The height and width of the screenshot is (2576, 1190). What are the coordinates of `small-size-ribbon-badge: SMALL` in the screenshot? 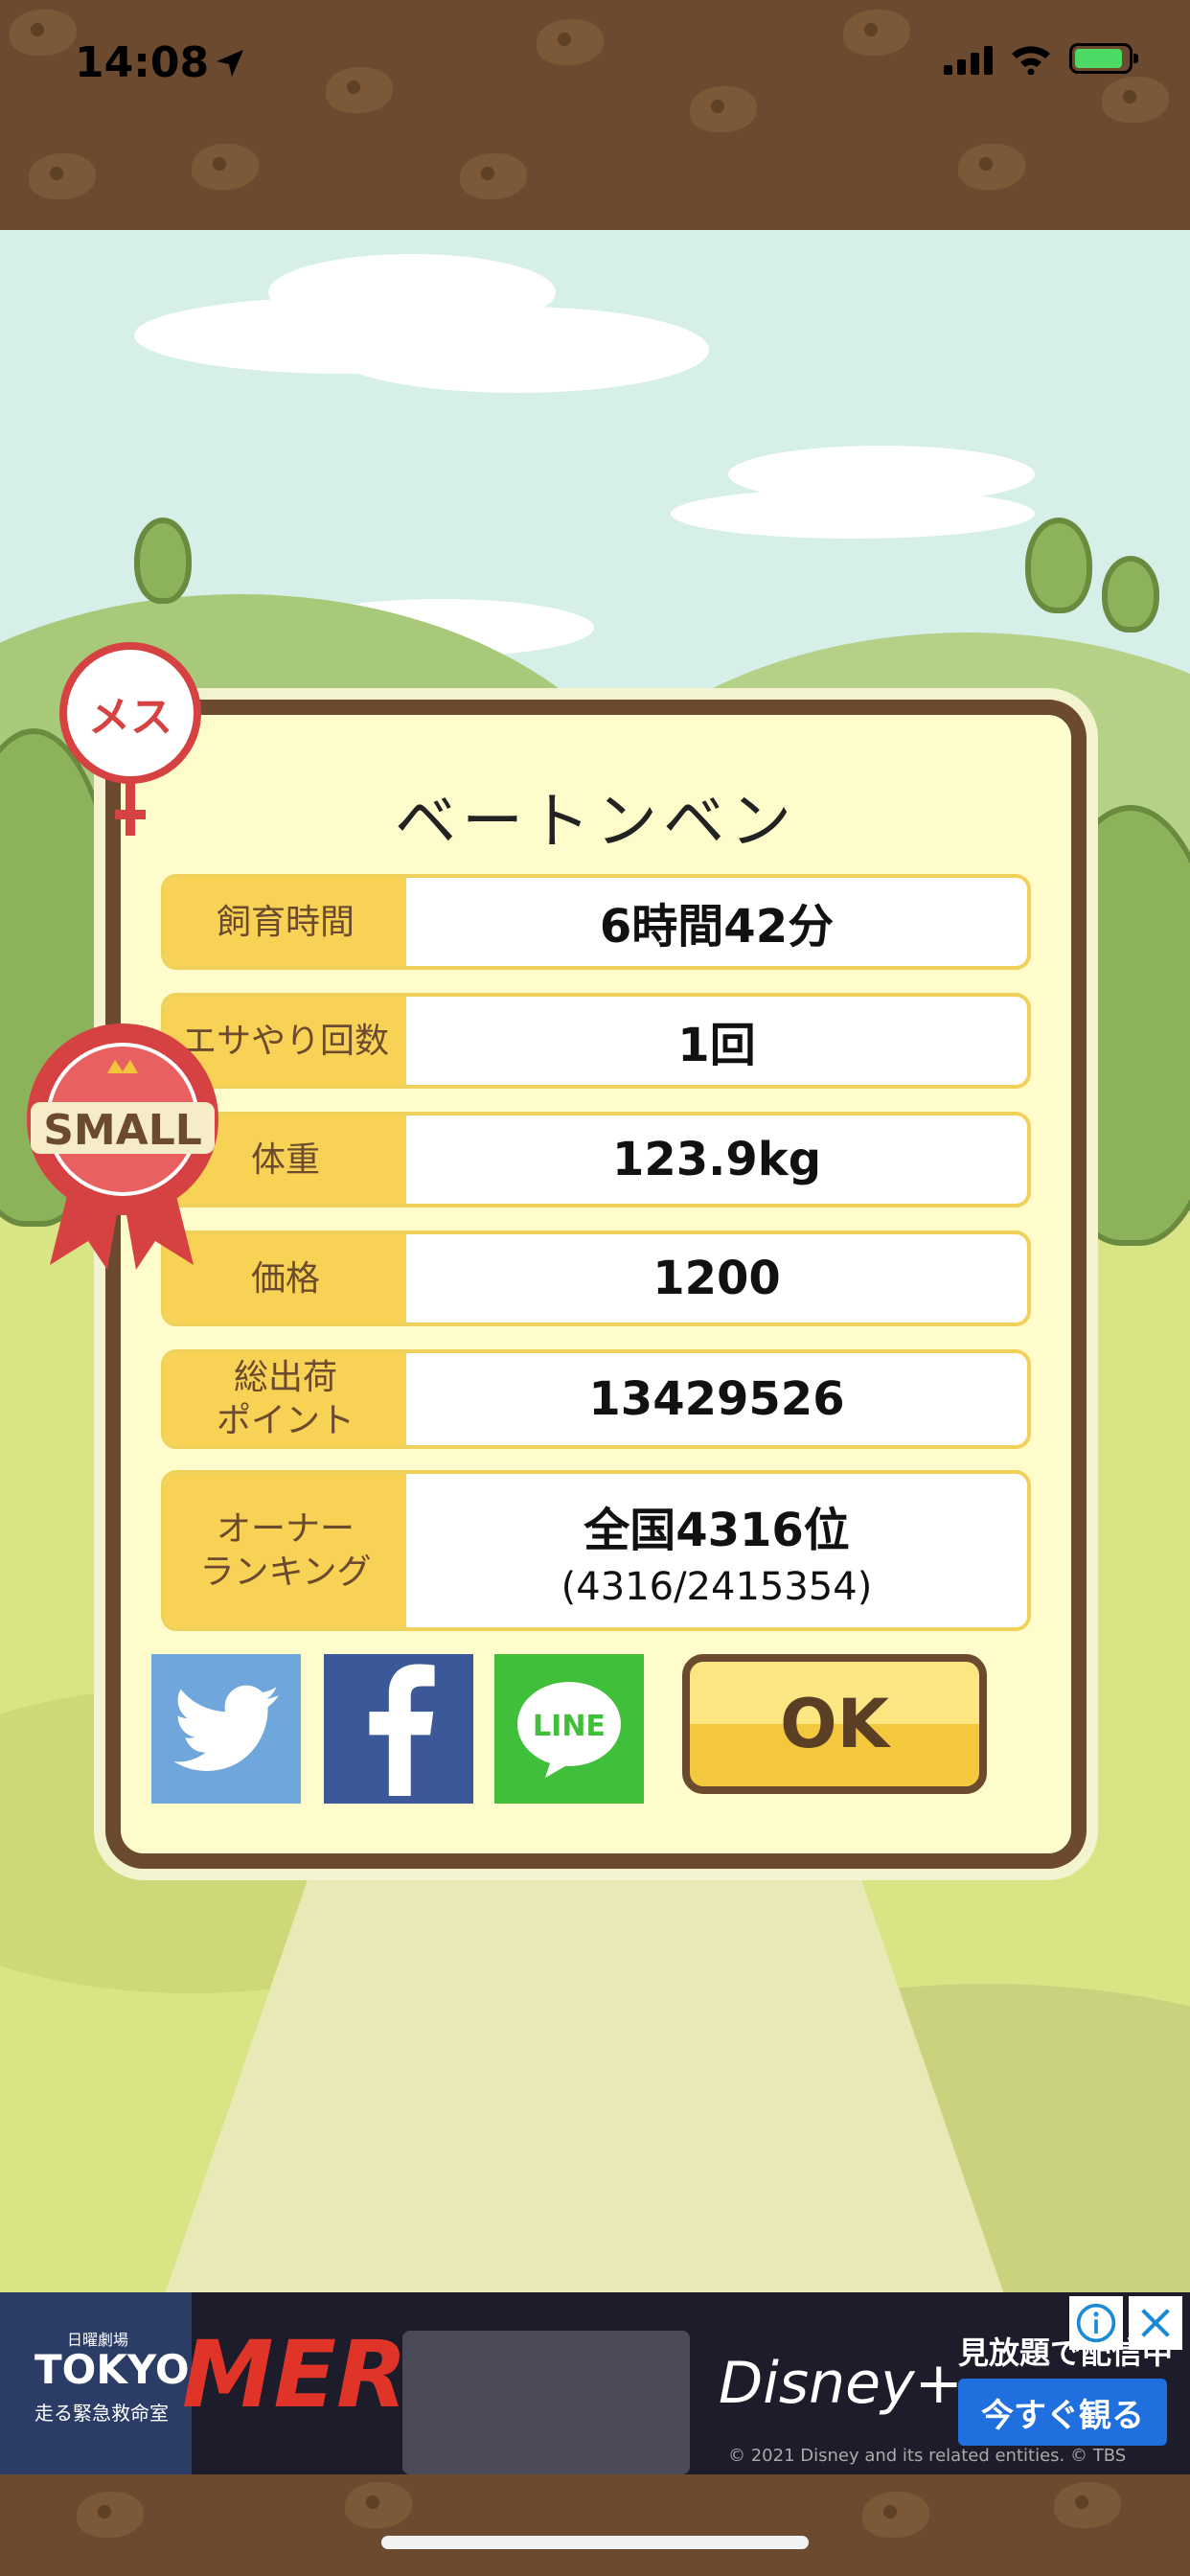 It's located at (123, 1147).